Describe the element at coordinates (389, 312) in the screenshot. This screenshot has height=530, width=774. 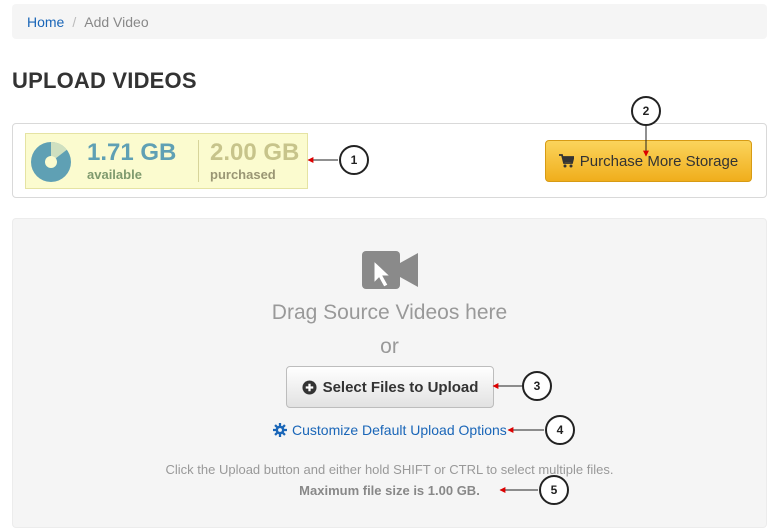
I see `drag-videos-text: Drag Source Videos here` at that location.